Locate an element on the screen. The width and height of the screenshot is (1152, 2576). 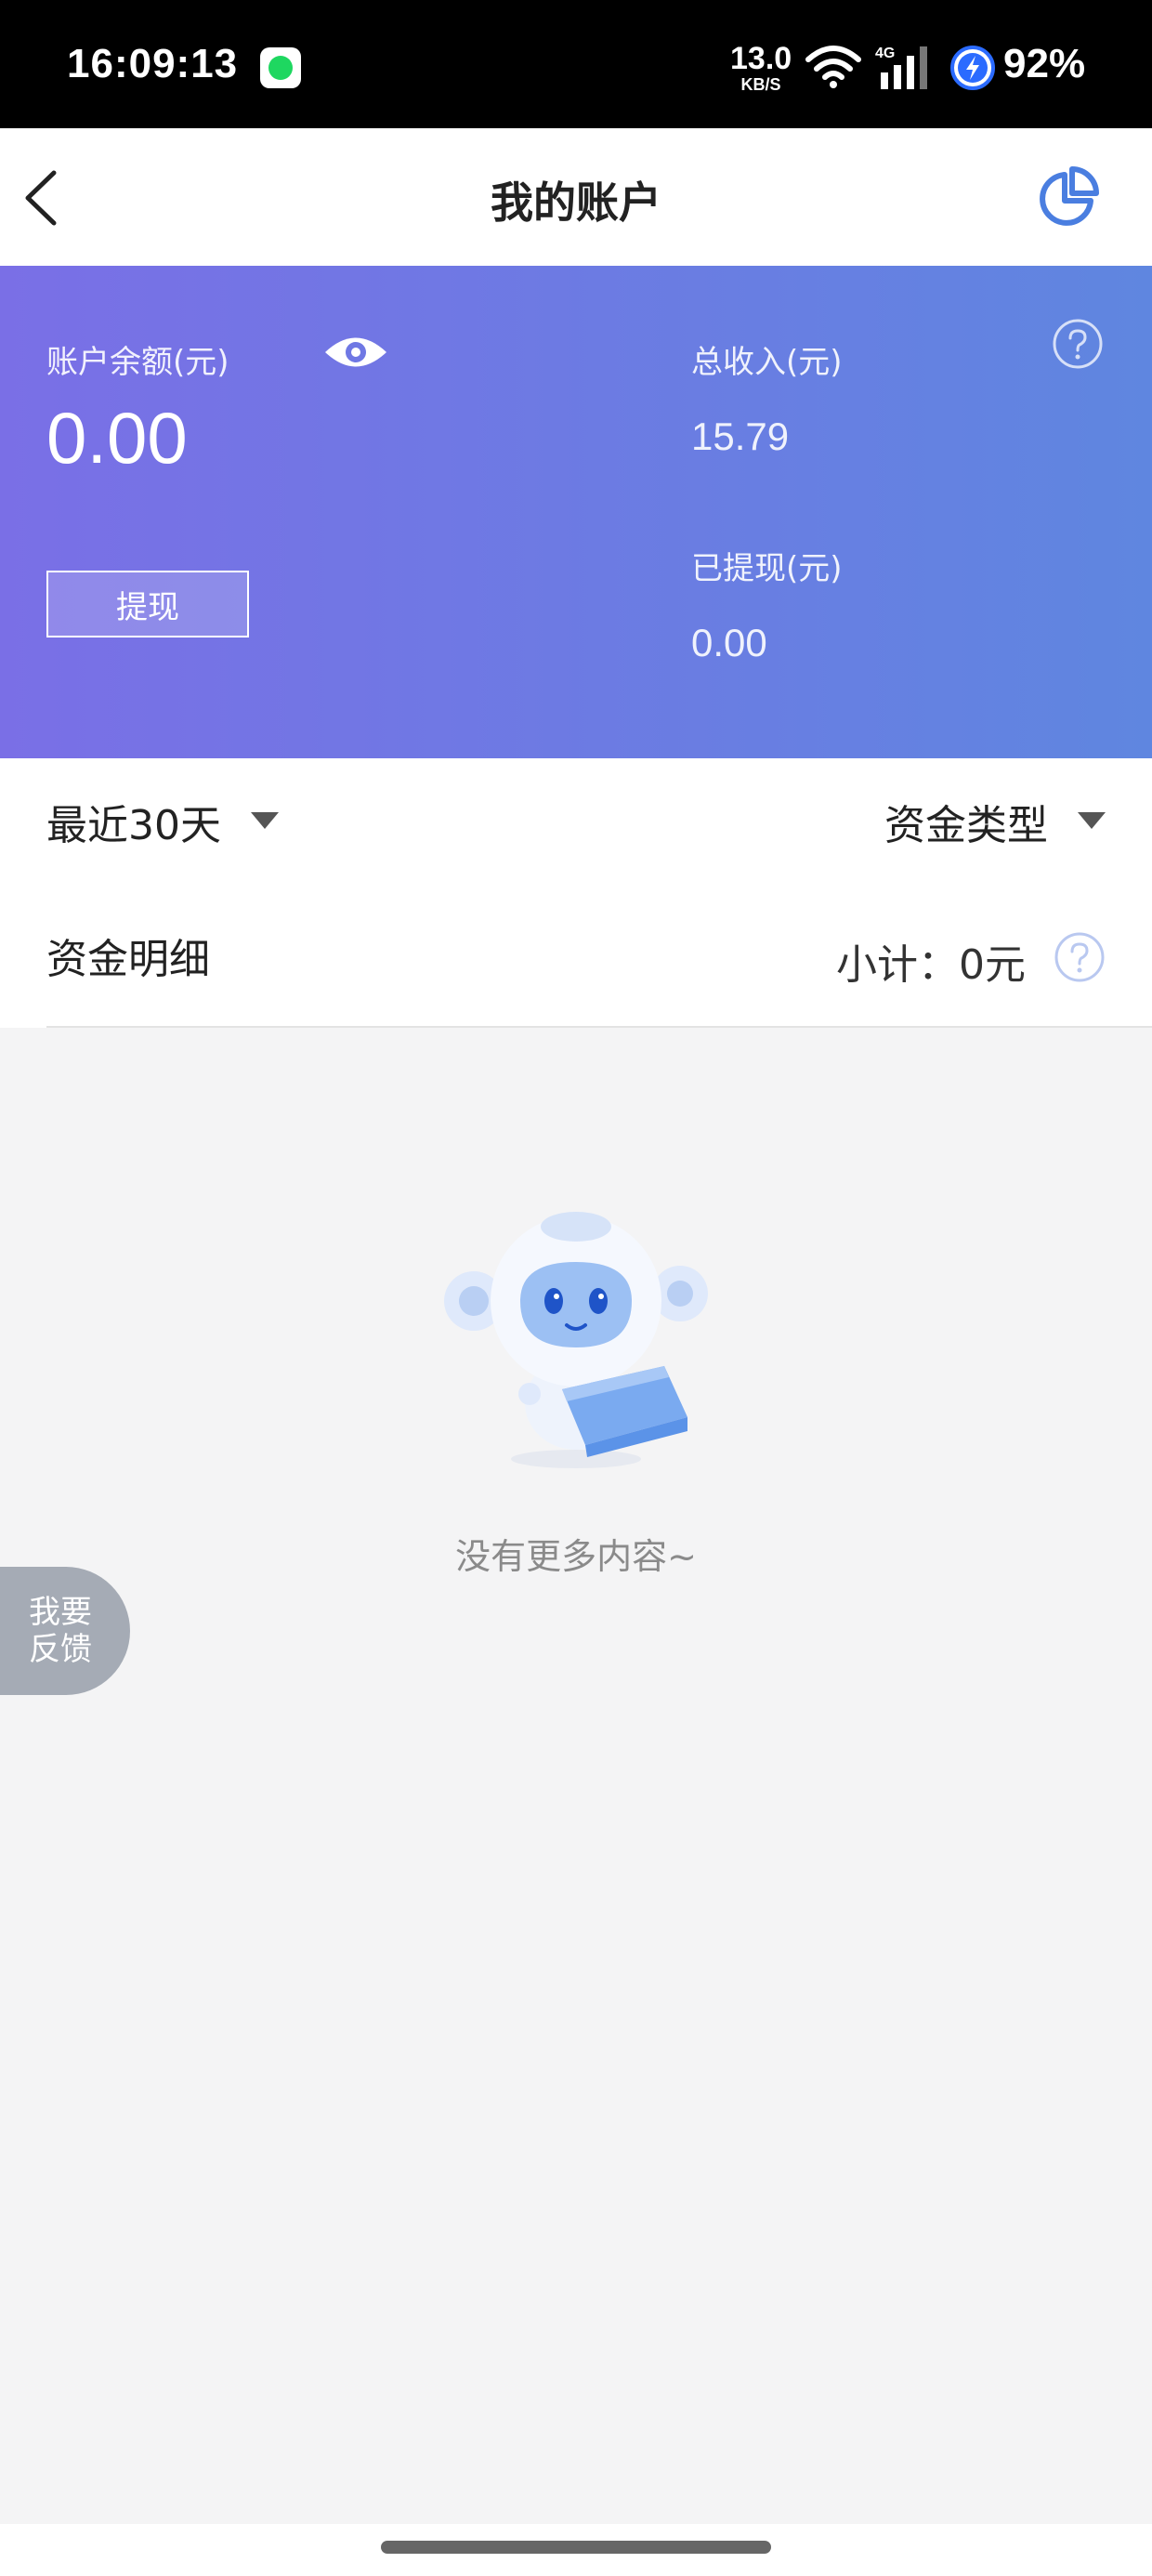
fund-type-filter-label: 资金类型 is located at coordinates (966, 825).